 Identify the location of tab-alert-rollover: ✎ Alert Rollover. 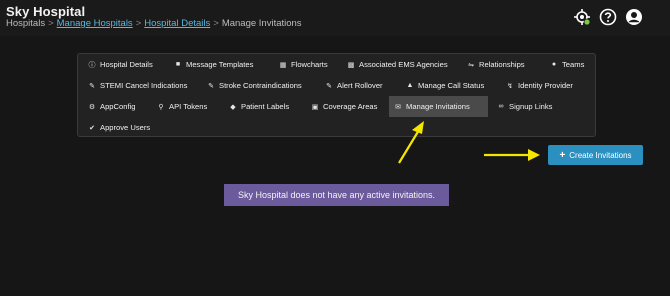
(353, 85).